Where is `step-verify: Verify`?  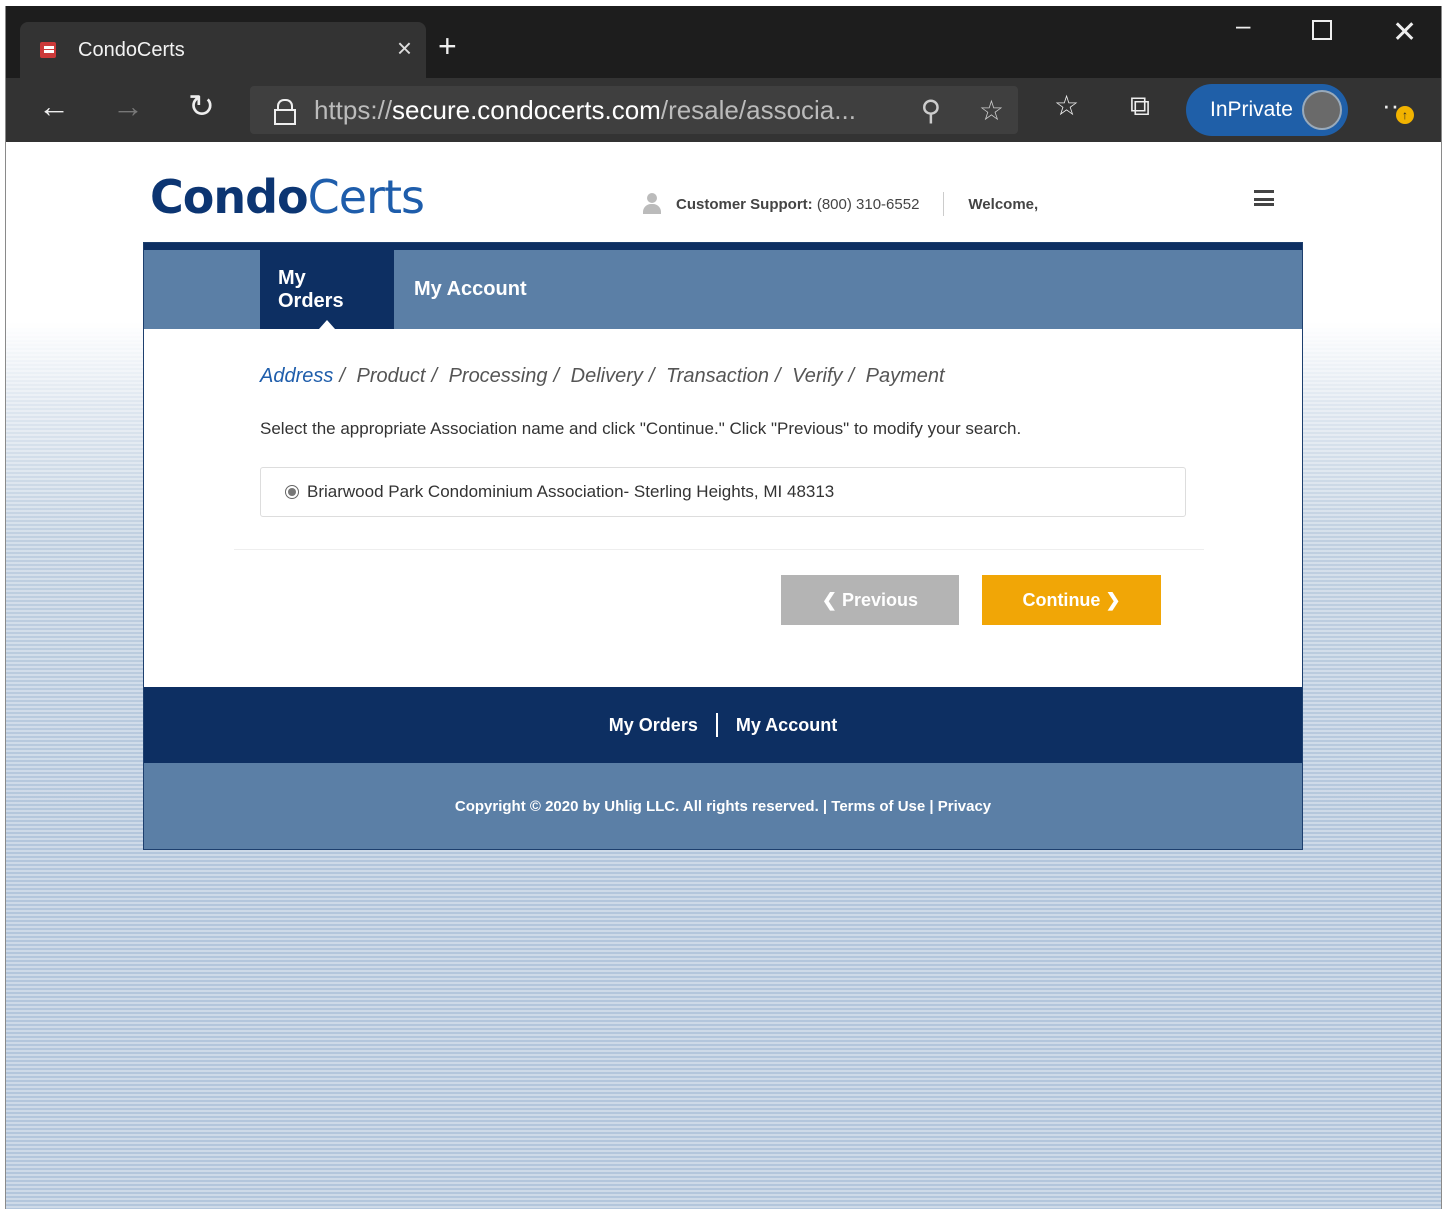
step-verify: Verify is located at coordinates (817, 376).